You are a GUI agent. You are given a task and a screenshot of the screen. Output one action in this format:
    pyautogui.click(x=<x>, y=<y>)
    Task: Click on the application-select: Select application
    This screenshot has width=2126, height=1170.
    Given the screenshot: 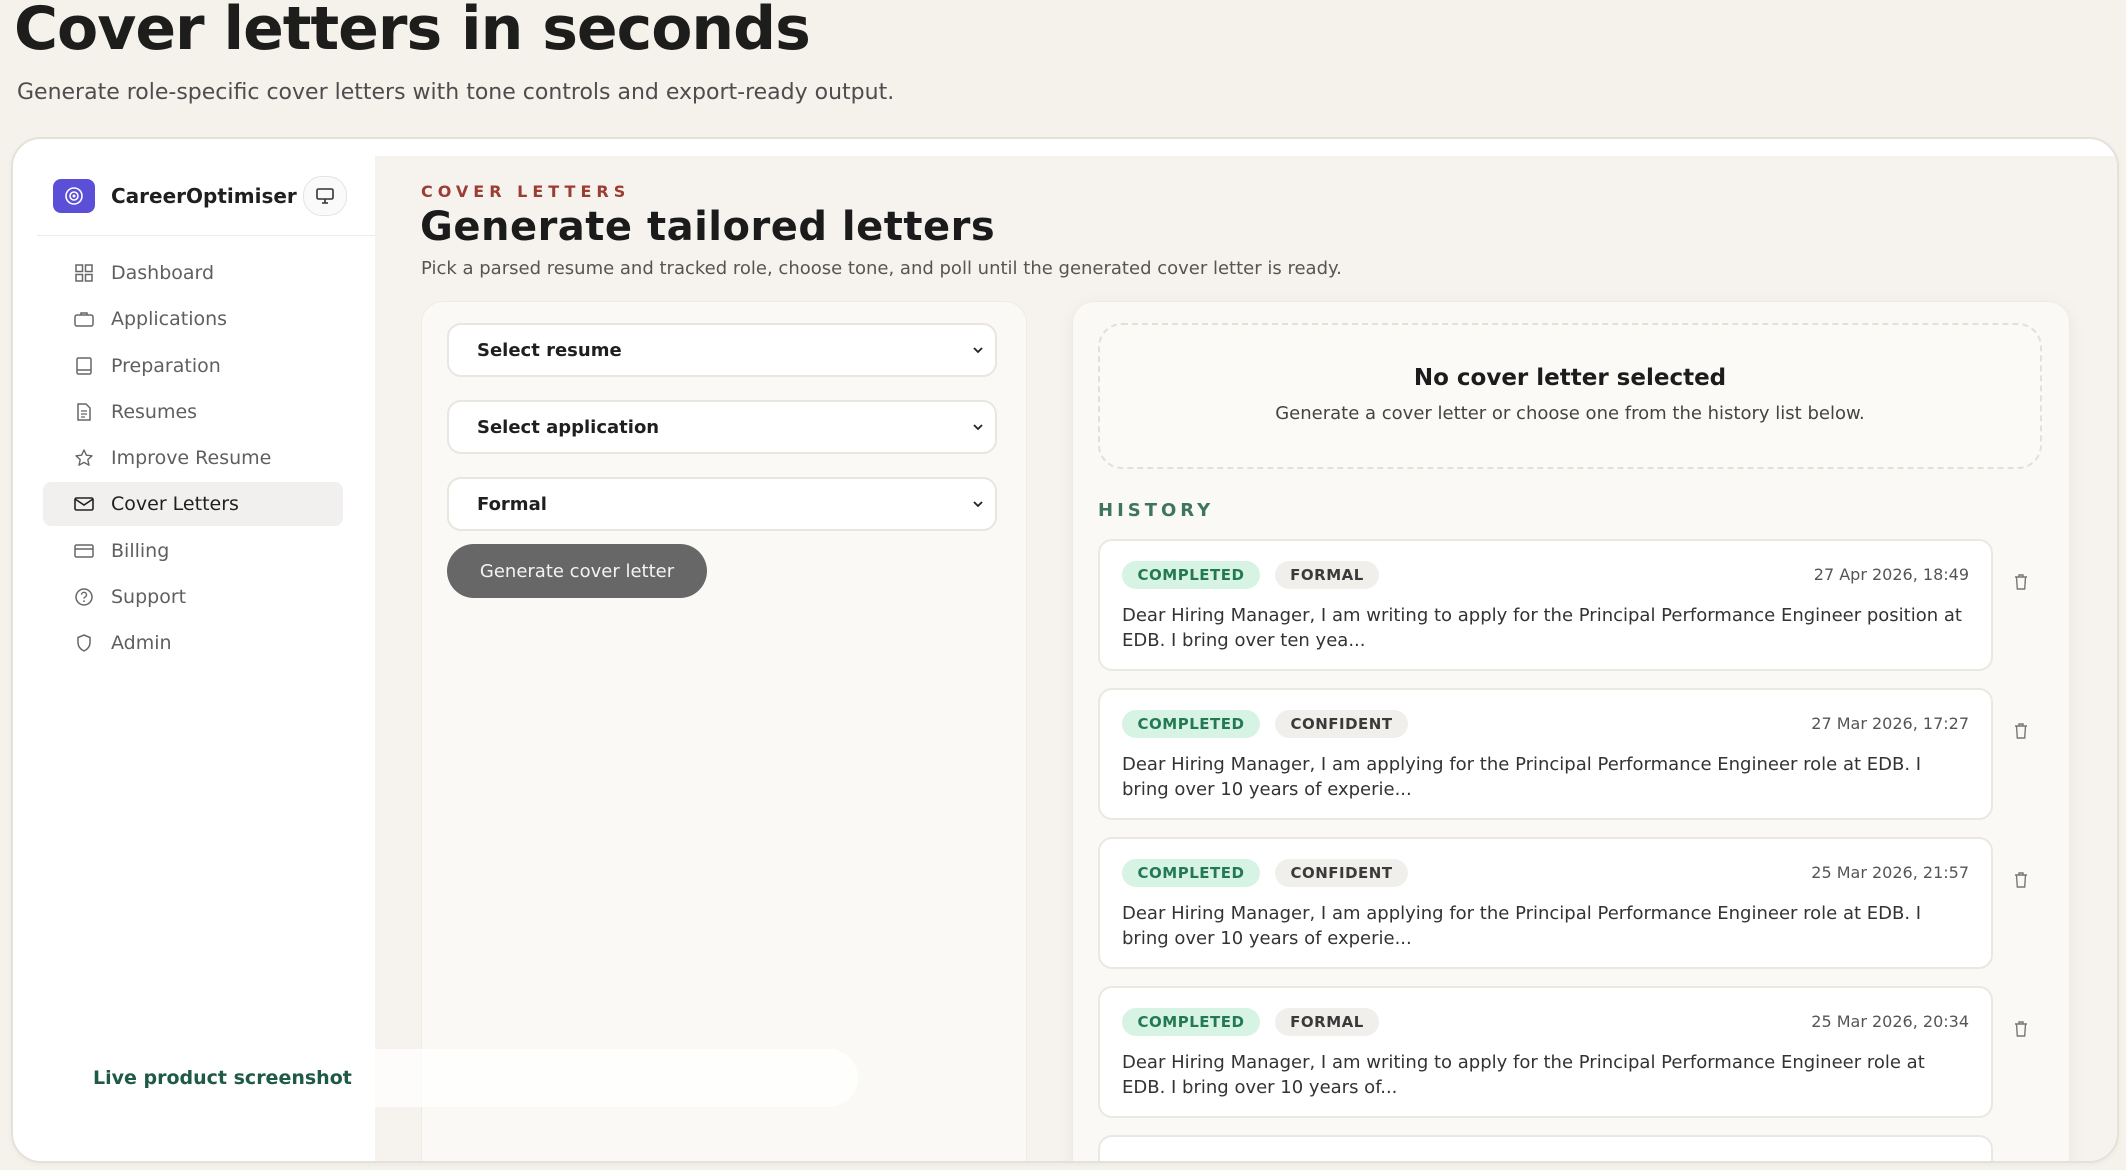 What is the action you would take?
    pyautogui.click(x=722, y=427)
    